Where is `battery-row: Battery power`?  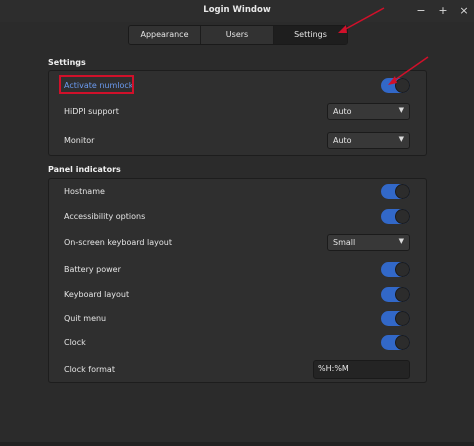 battery-row: Battery power is located at coordinates (237, 270).